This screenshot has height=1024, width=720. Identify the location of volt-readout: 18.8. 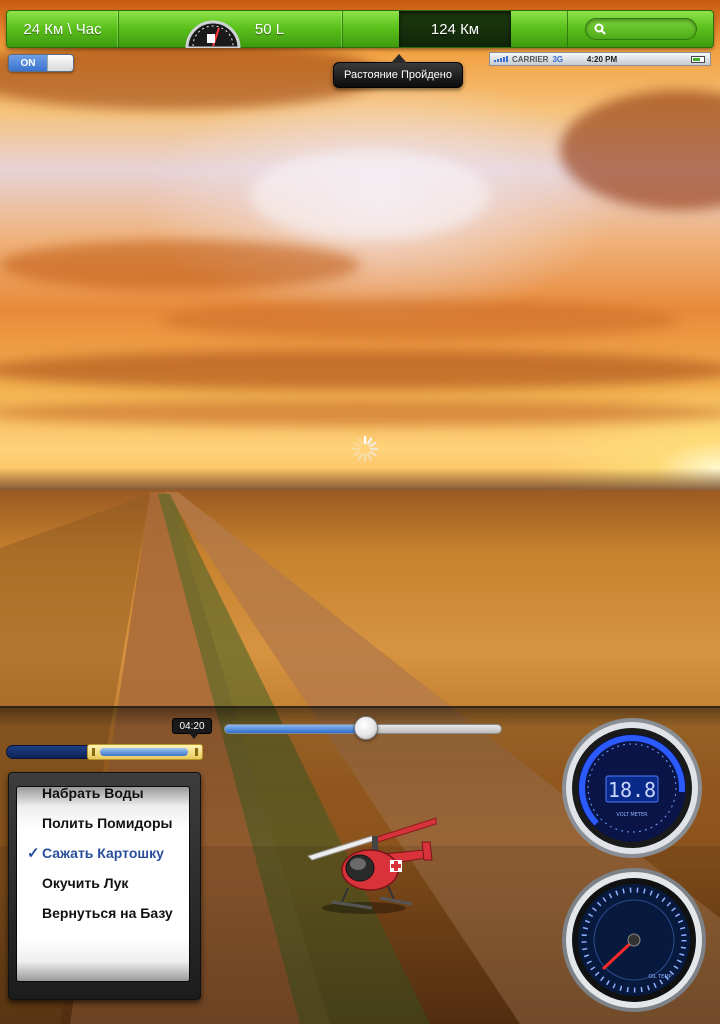
(632, 790).